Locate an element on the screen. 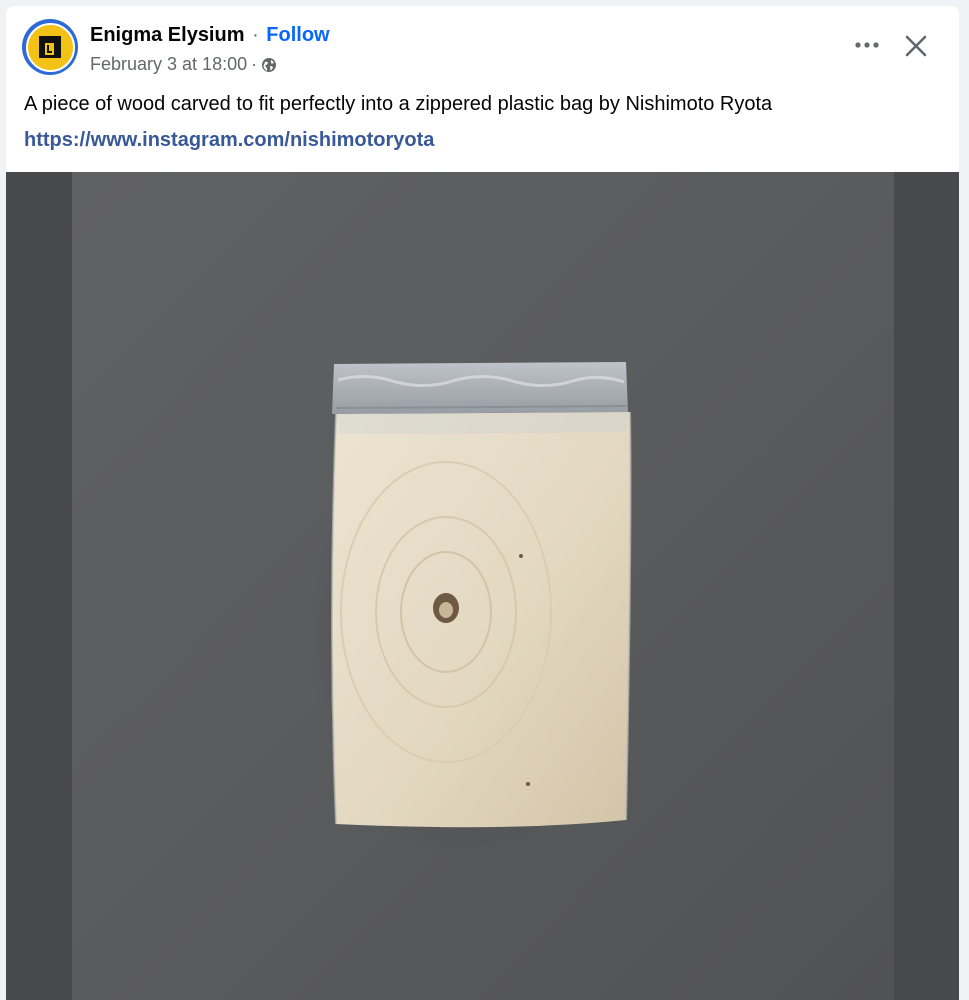  page-avatar is located at coordinates (50, 47).